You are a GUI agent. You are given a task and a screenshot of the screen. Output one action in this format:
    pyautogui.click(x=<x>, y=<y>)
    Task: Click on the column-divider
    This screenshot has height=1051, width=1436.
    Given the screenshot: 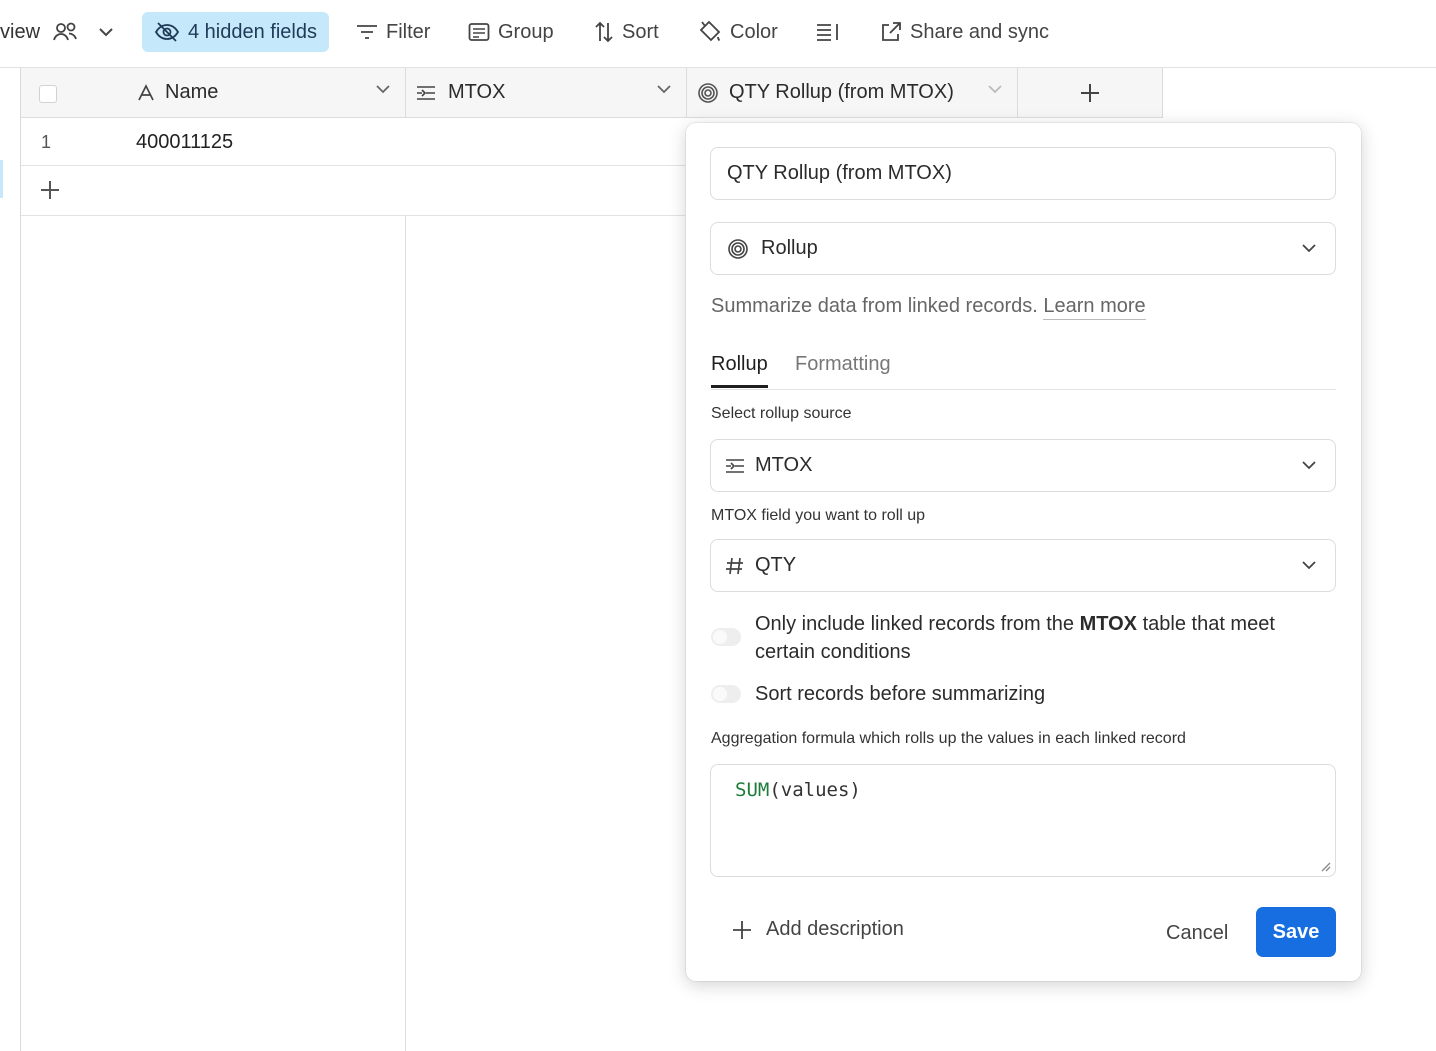 What is the action you would take?
    pyautogui.click(x=405, y=584)
    